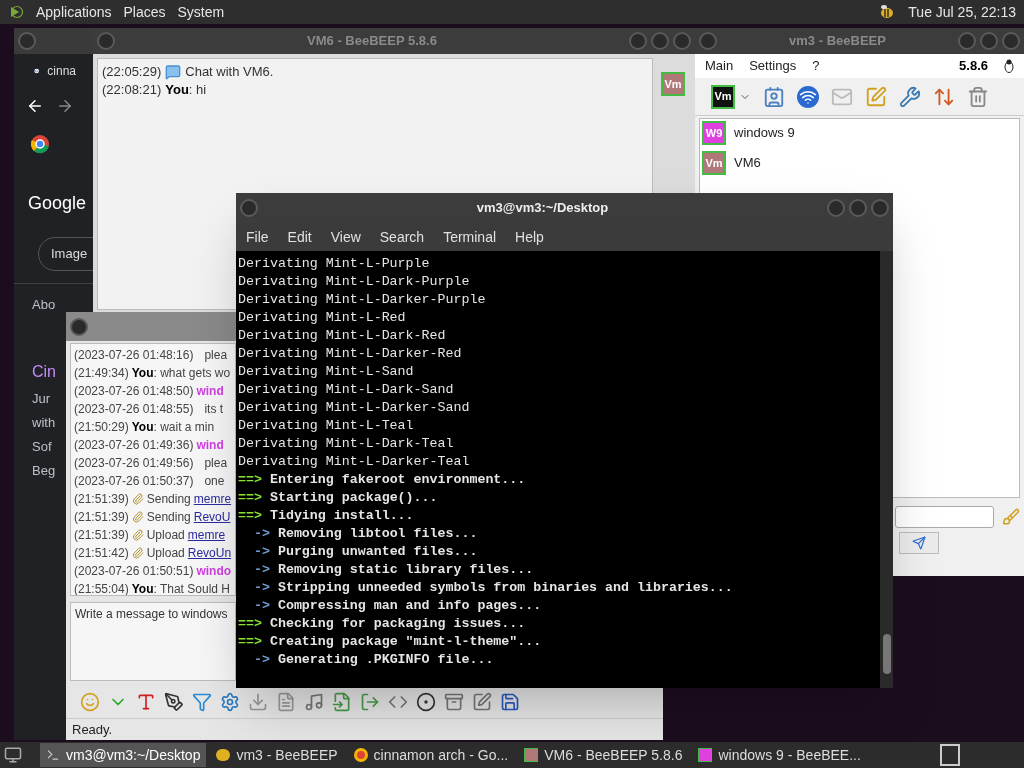 The width and height of the screenshot is (1024, 768). Describe the element at coordinates (773, 66) in the screenshot. I see `menu-item: Settings` at that location.